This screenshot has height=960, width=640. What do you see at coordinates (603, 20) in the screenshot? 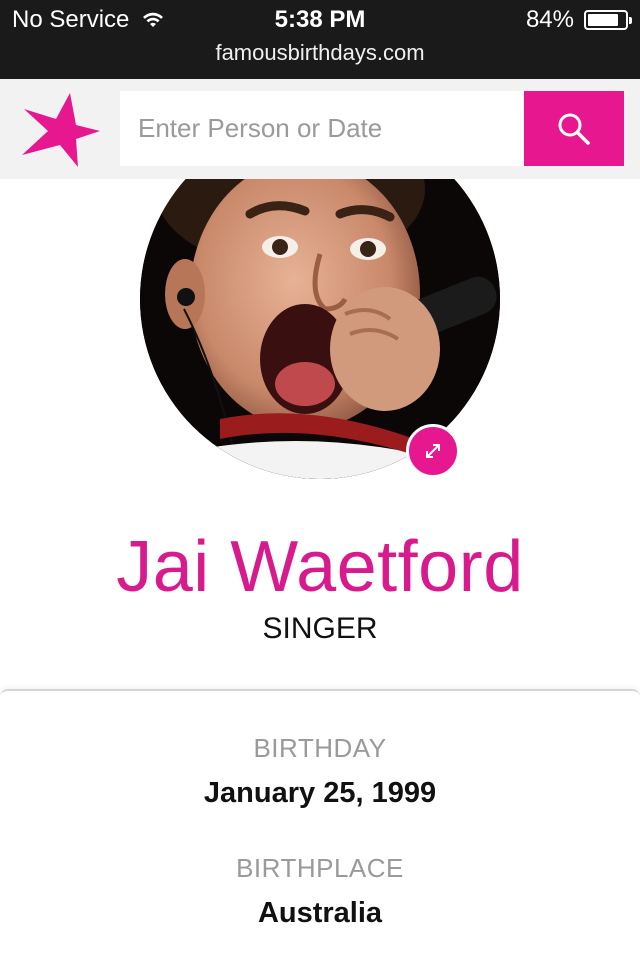
I see `battery-level` at bounding box center [603, 20].